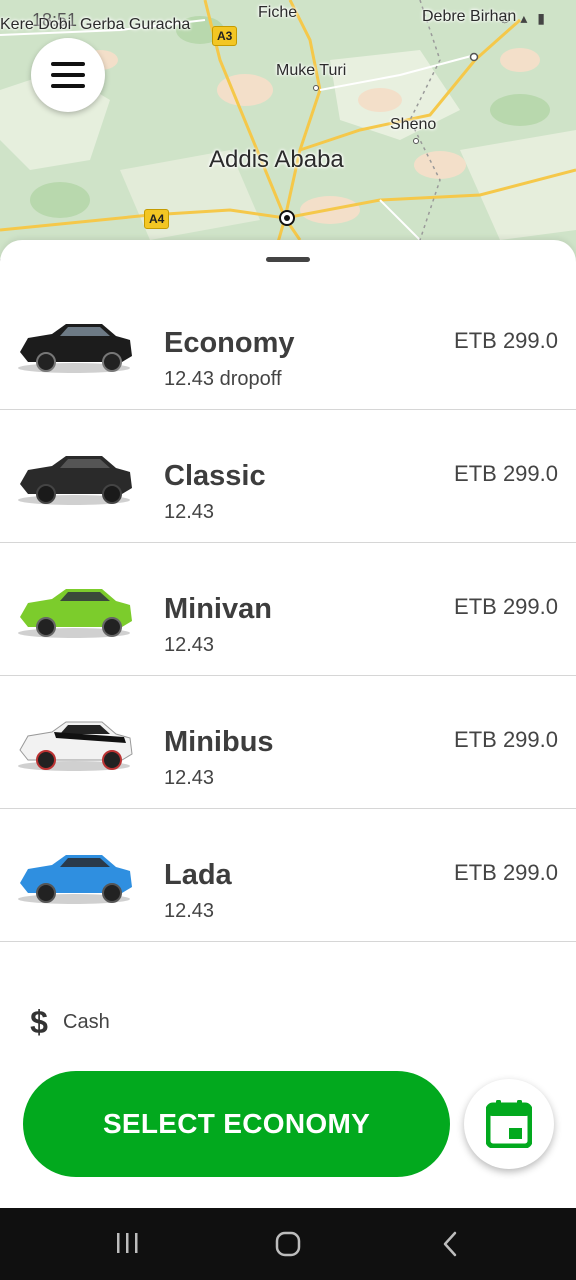  Describe the element at coordinates (469, 16) in the screenshot. I see `map-label-debre-birhan: Debre Birhan` at that location.